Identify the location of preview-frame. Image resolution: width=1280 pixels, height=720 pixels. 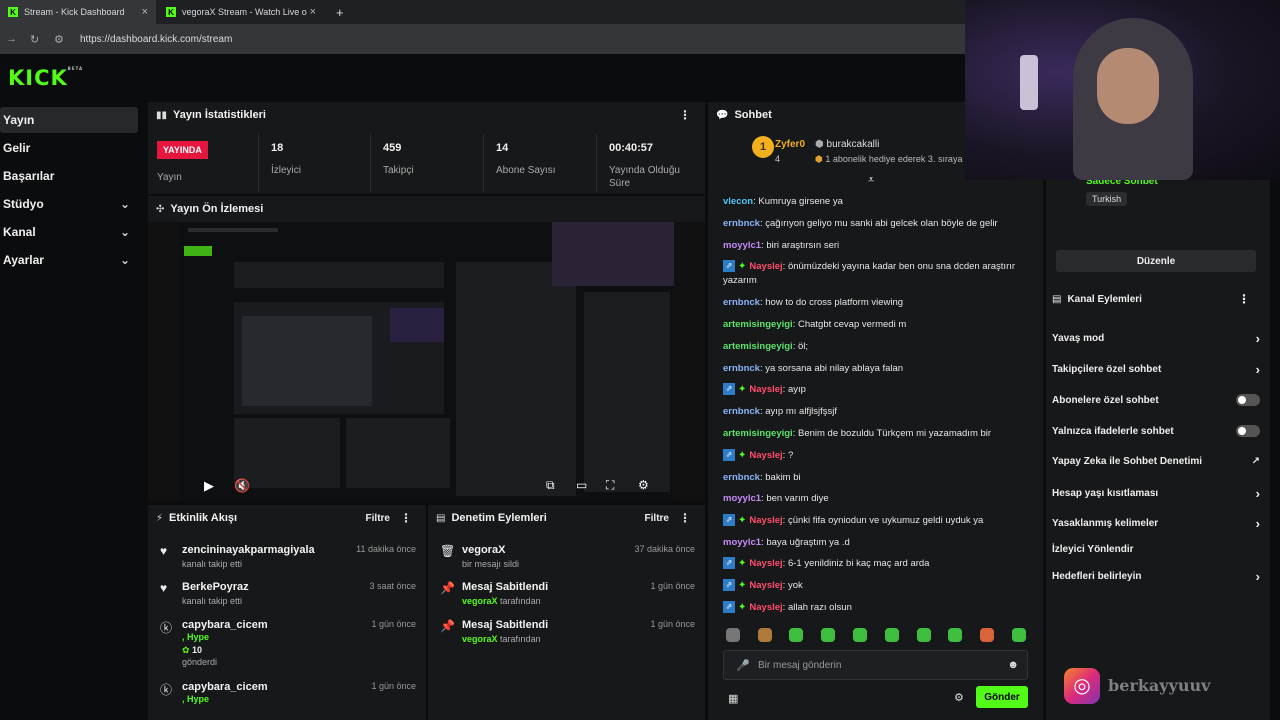
(427, 361).